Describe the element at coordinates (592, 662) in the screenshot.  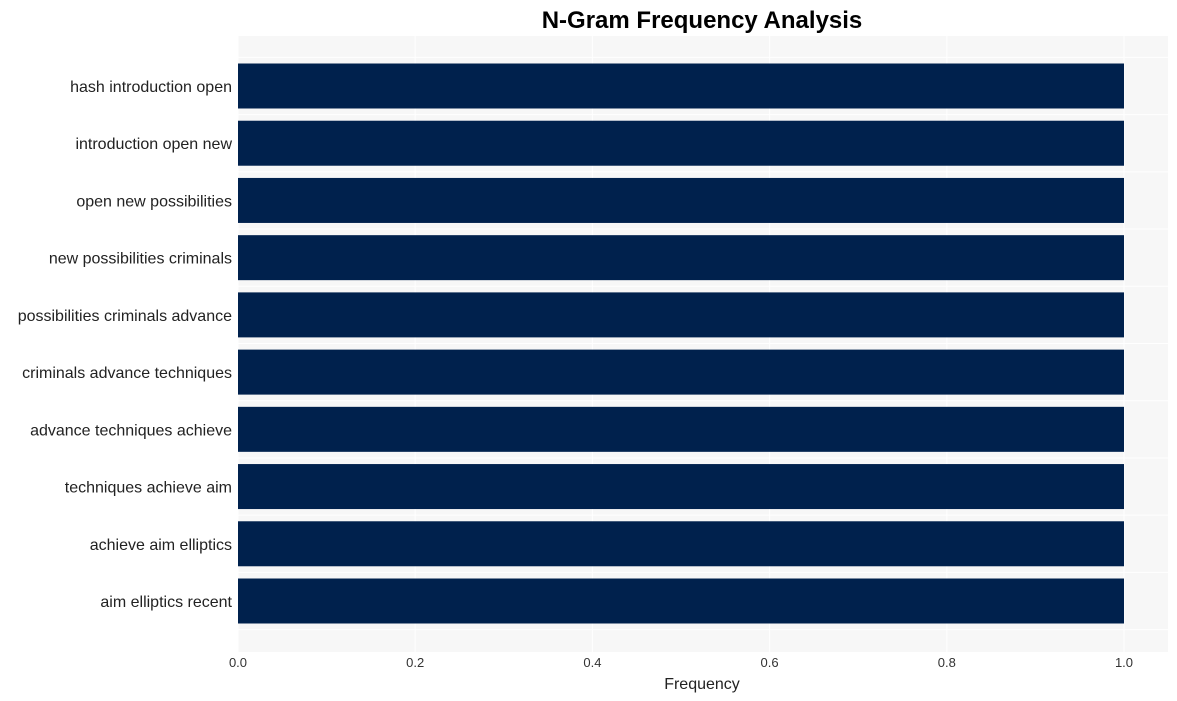
I see `x-tick-label: 0.4` at that location.